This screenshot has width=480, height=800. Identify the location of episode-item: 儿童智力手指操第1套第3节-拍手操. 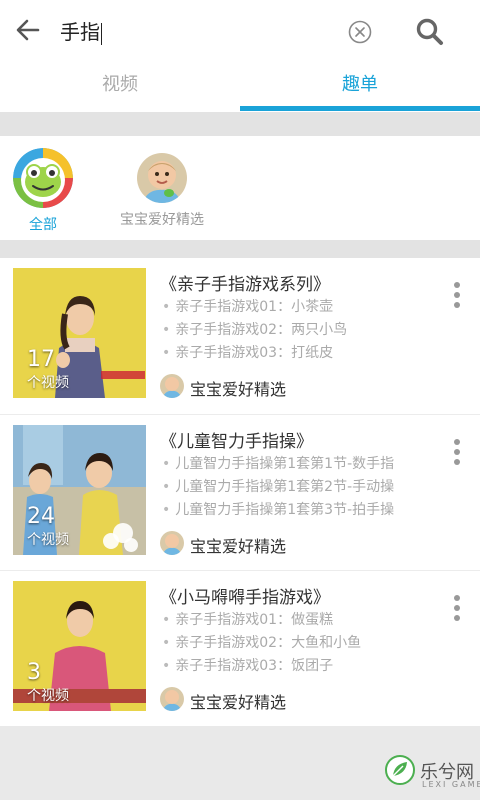
(297, 510).